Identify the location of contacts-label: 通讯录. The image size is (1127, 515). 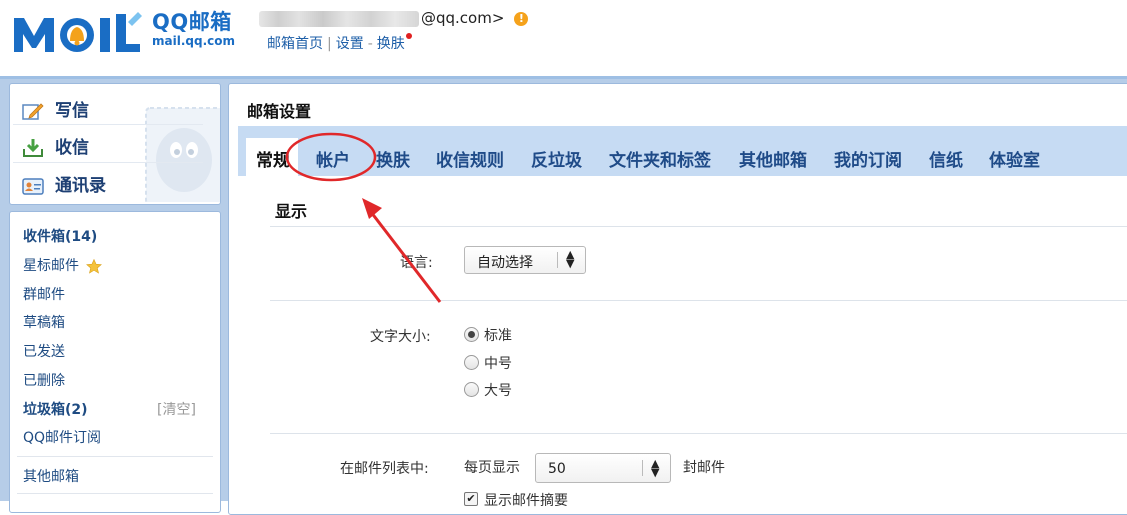
(80, 186).